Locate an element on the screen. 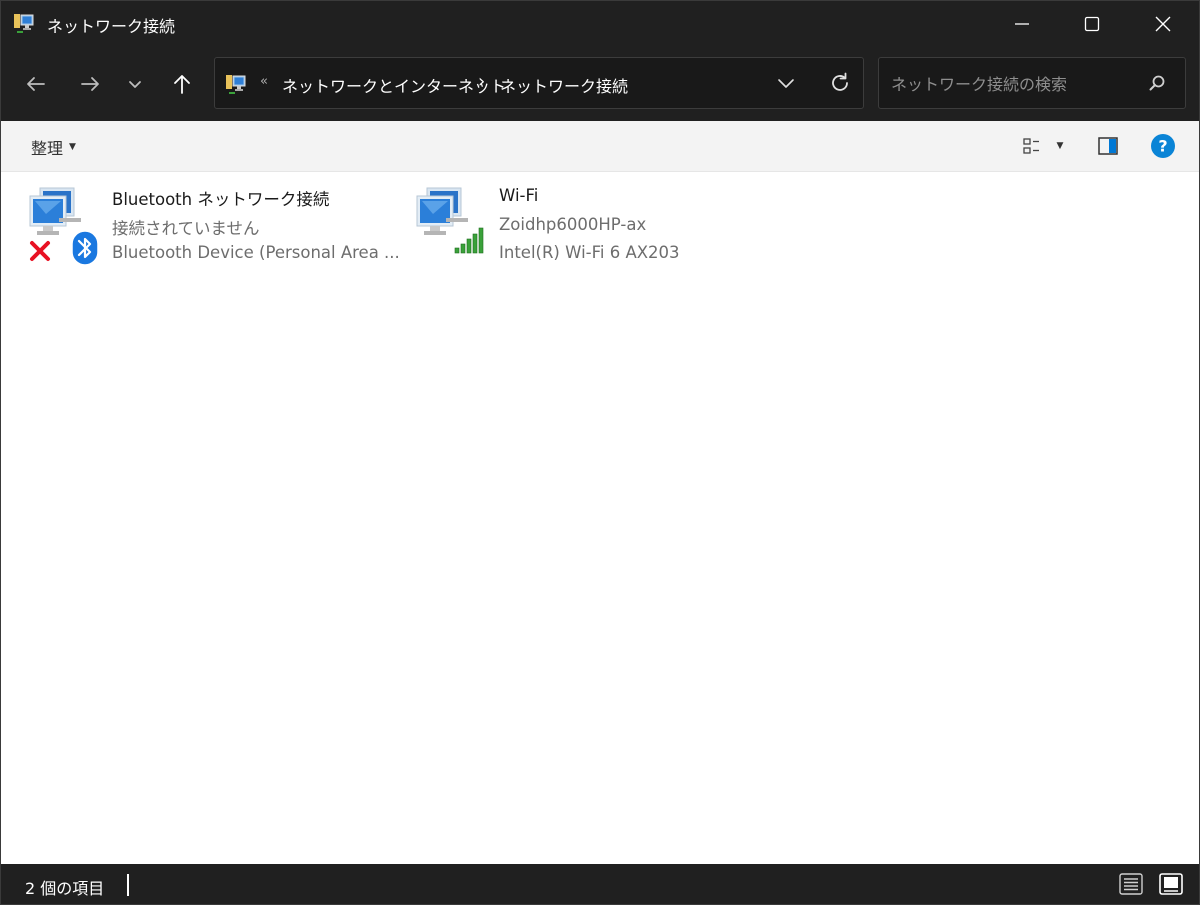  arrow-right-icon is located at coordinates (90, 84).